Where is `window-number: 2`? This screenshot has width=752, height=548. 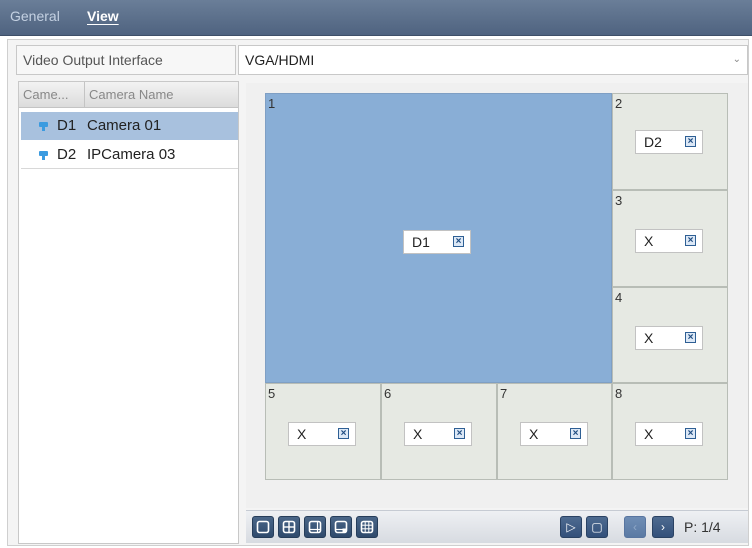 window-number: 2 is located at coordinates (619, 103).